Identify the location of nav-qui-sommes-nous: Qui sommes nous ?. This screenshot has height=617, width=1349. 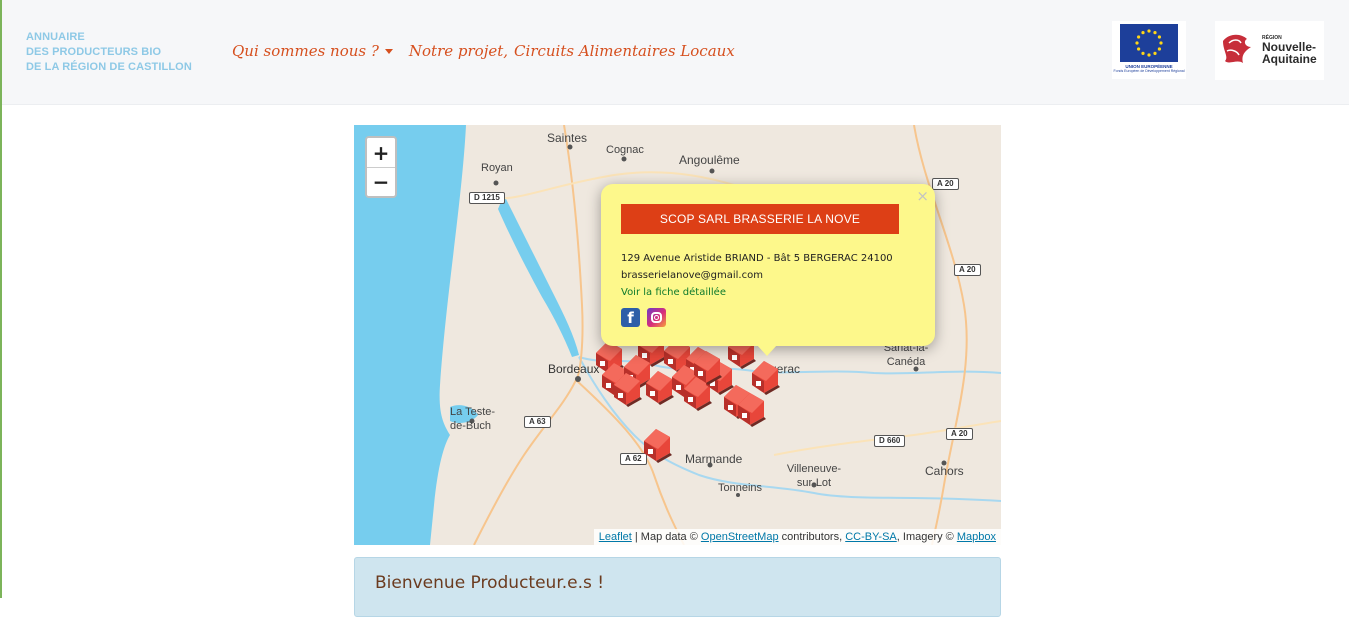
(312, 51).